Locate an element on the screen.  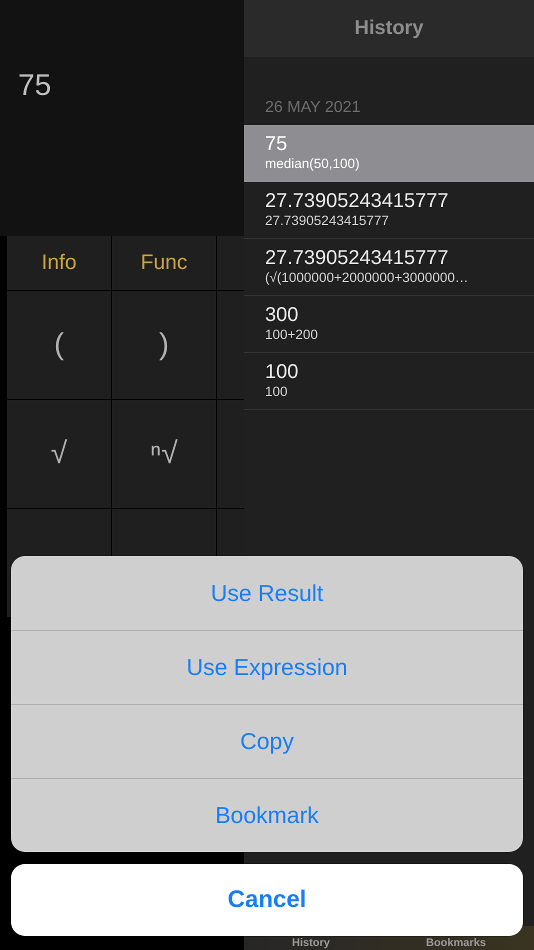
tab-label: History is located at coordinates (311, 943).